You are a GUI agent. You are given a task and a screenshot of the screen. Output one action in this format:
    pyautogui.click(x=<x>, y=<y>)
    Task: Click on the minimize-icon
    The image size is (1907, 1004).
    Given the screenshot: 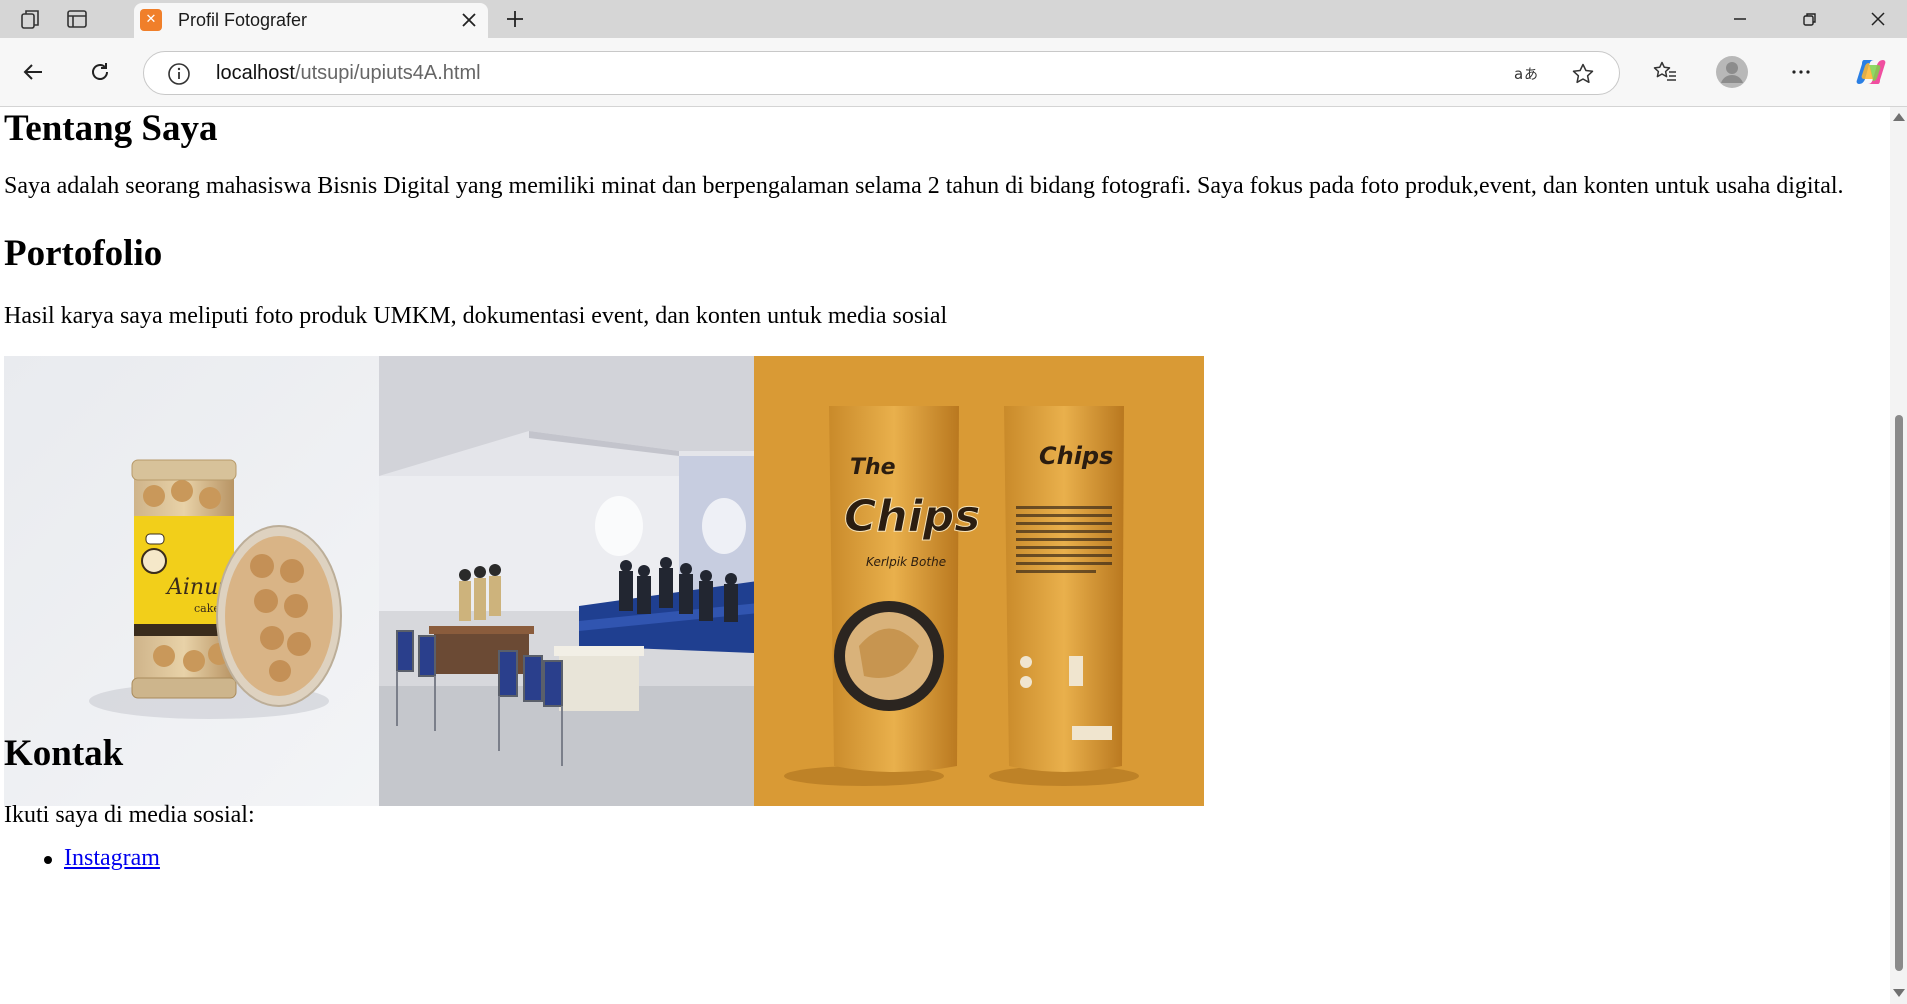 What is the action you would take?
    pyautogui.click(x=1740, y=19)
    